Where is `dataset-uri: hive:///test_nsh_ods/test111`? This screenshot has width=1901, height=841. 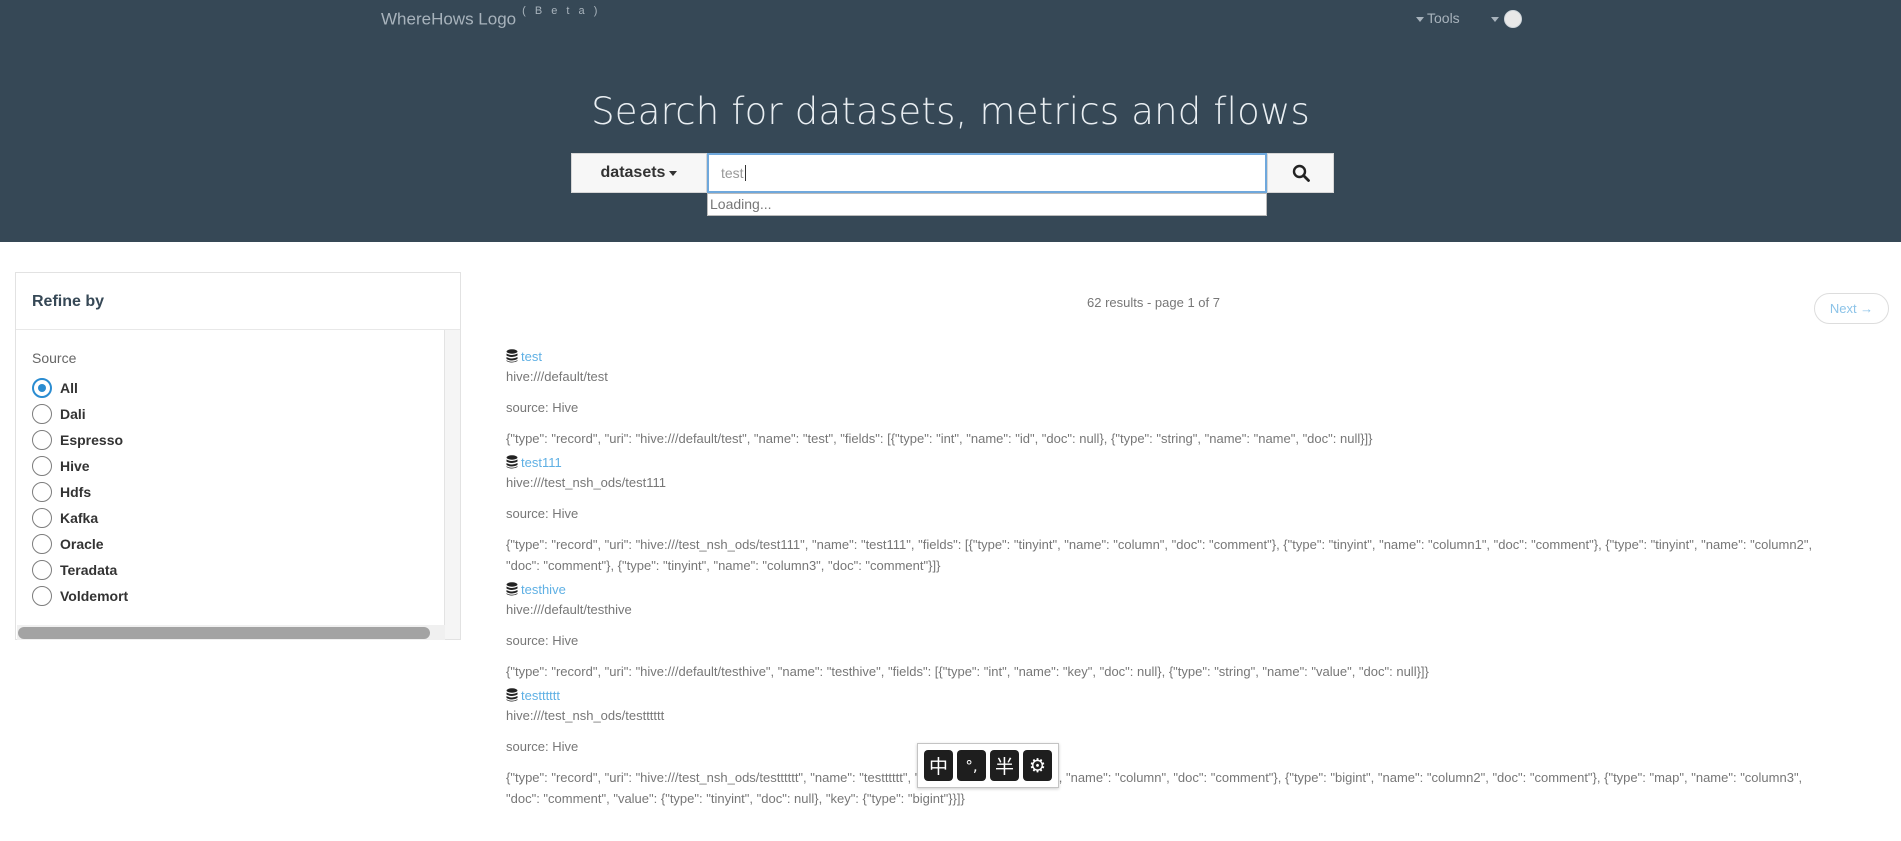
dataset-uri: hive:///test_nsh_ods/test111 is located at coordinates (586, 482).